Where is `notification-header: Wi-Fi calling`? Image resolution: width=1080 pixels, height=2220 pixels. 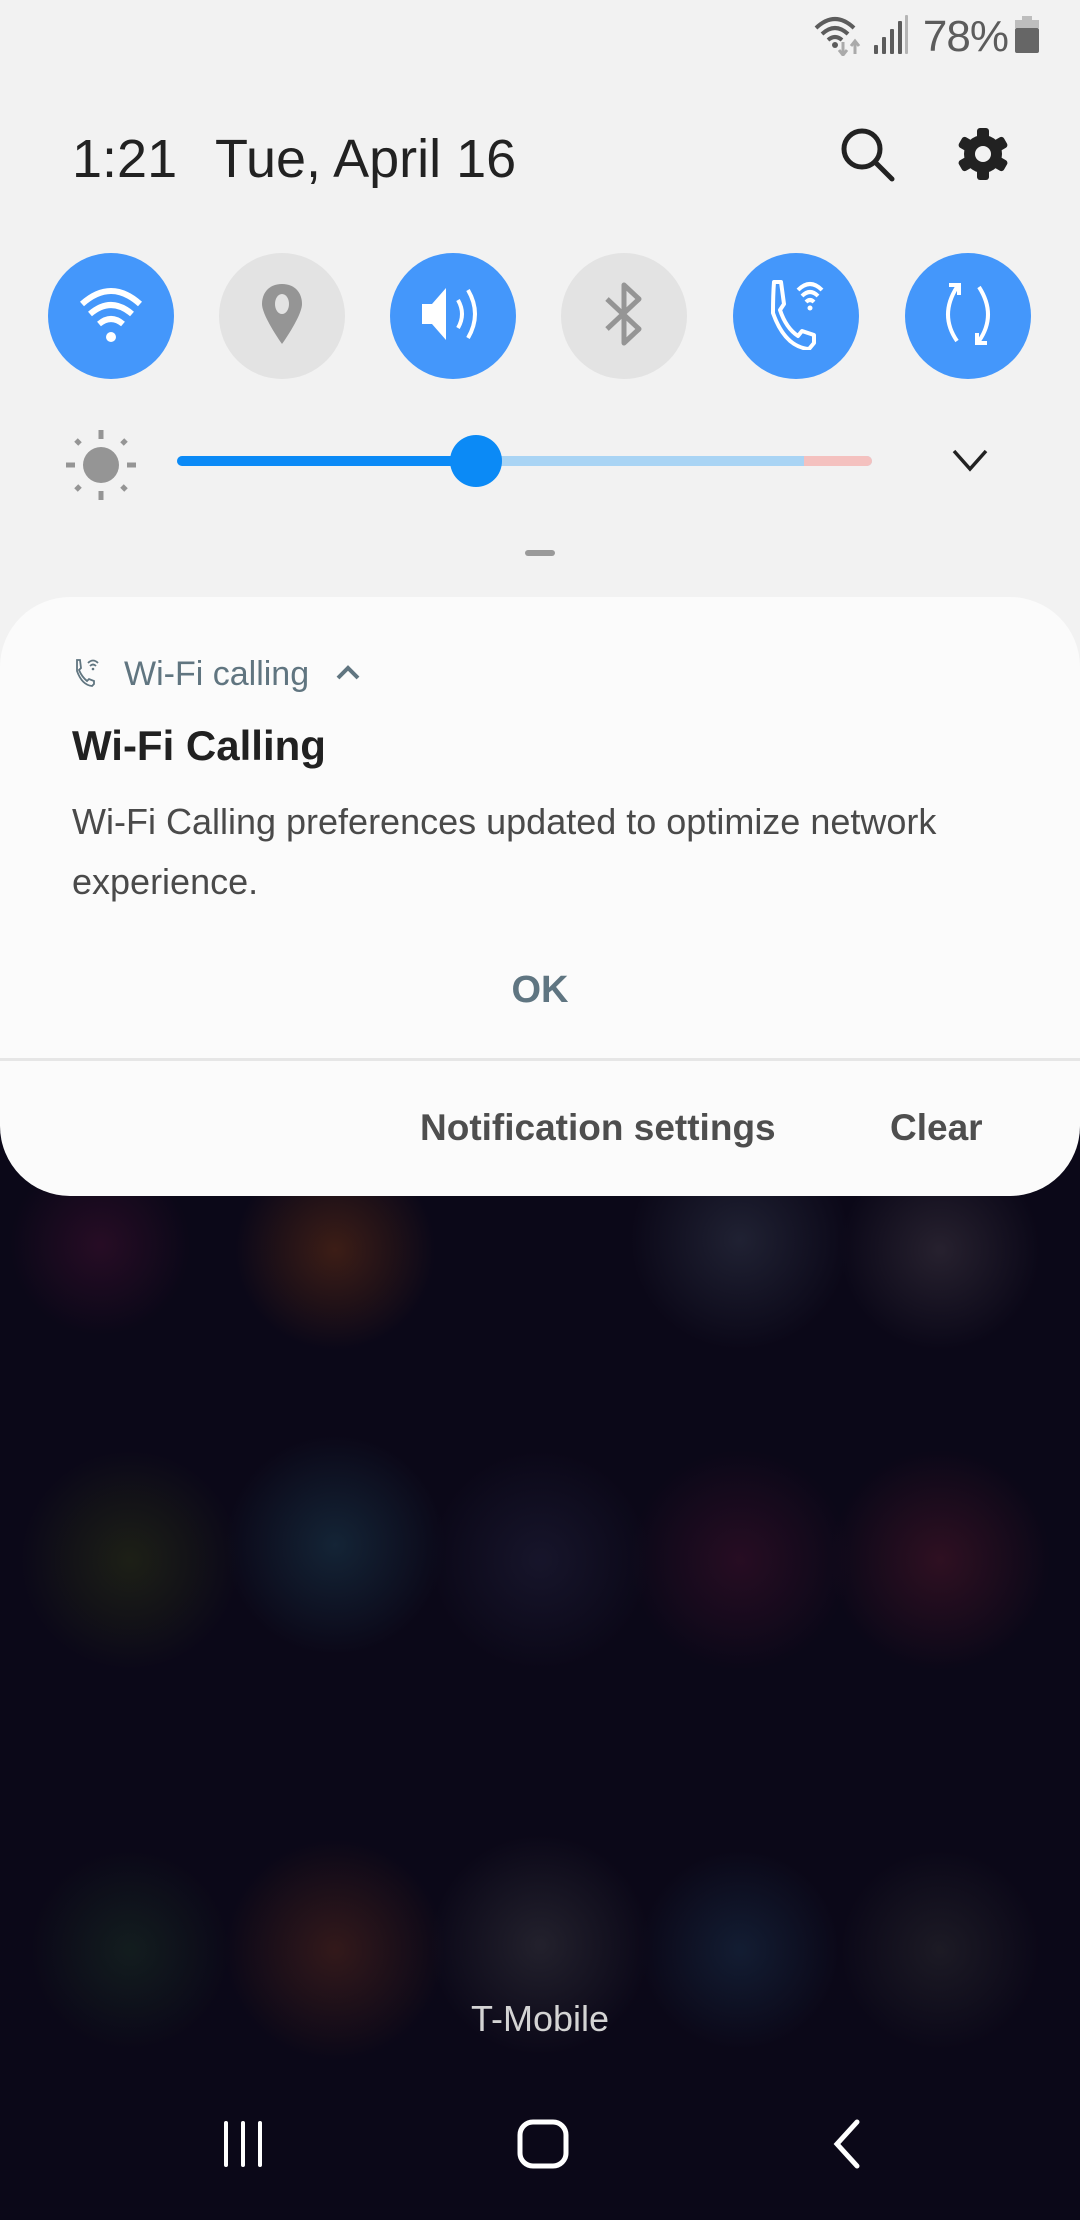 notification-header: Wi-Fi calling is located at coordinates (216, 674).